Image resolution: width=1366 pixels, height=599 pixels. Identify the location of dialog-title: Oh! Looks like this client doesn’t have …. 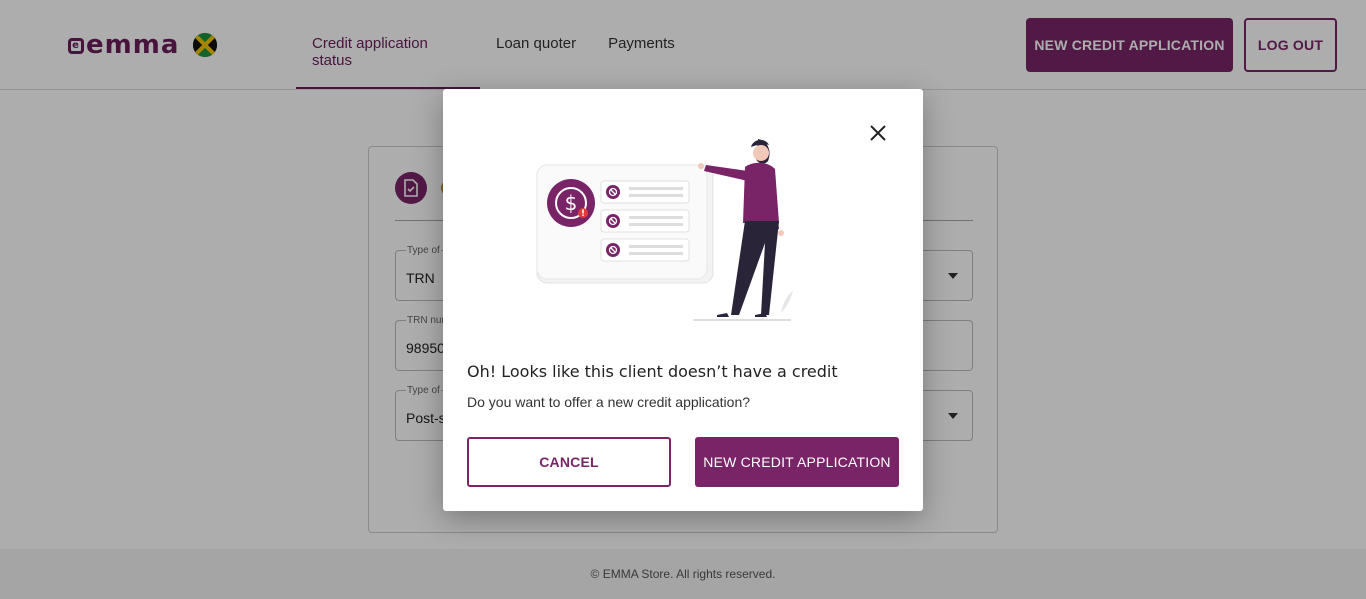
(652, 371).